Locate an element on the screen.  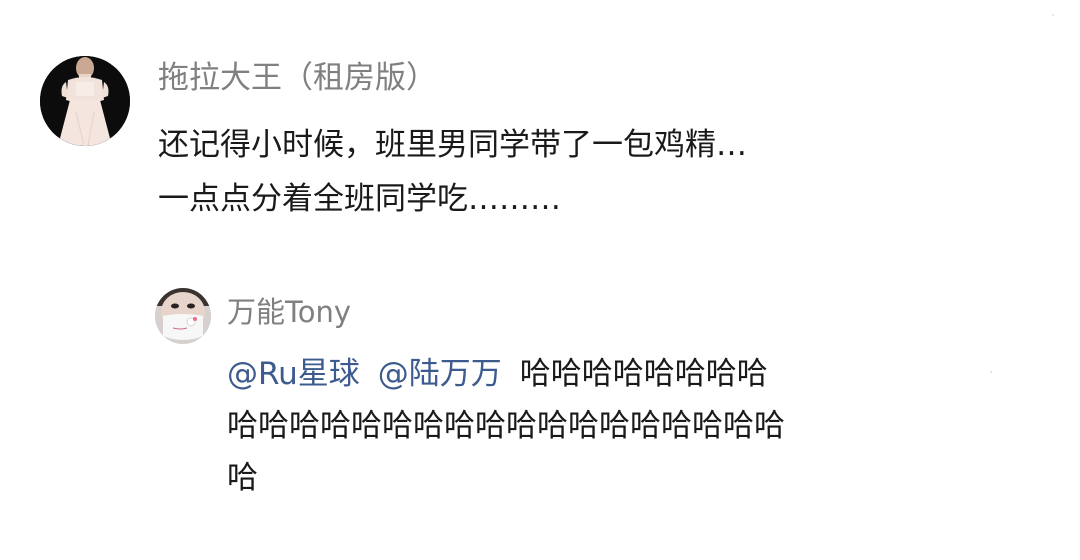
reply-text-part: 哈哈哈哈哈哈哈哈 is located at coordinates (643, 374).